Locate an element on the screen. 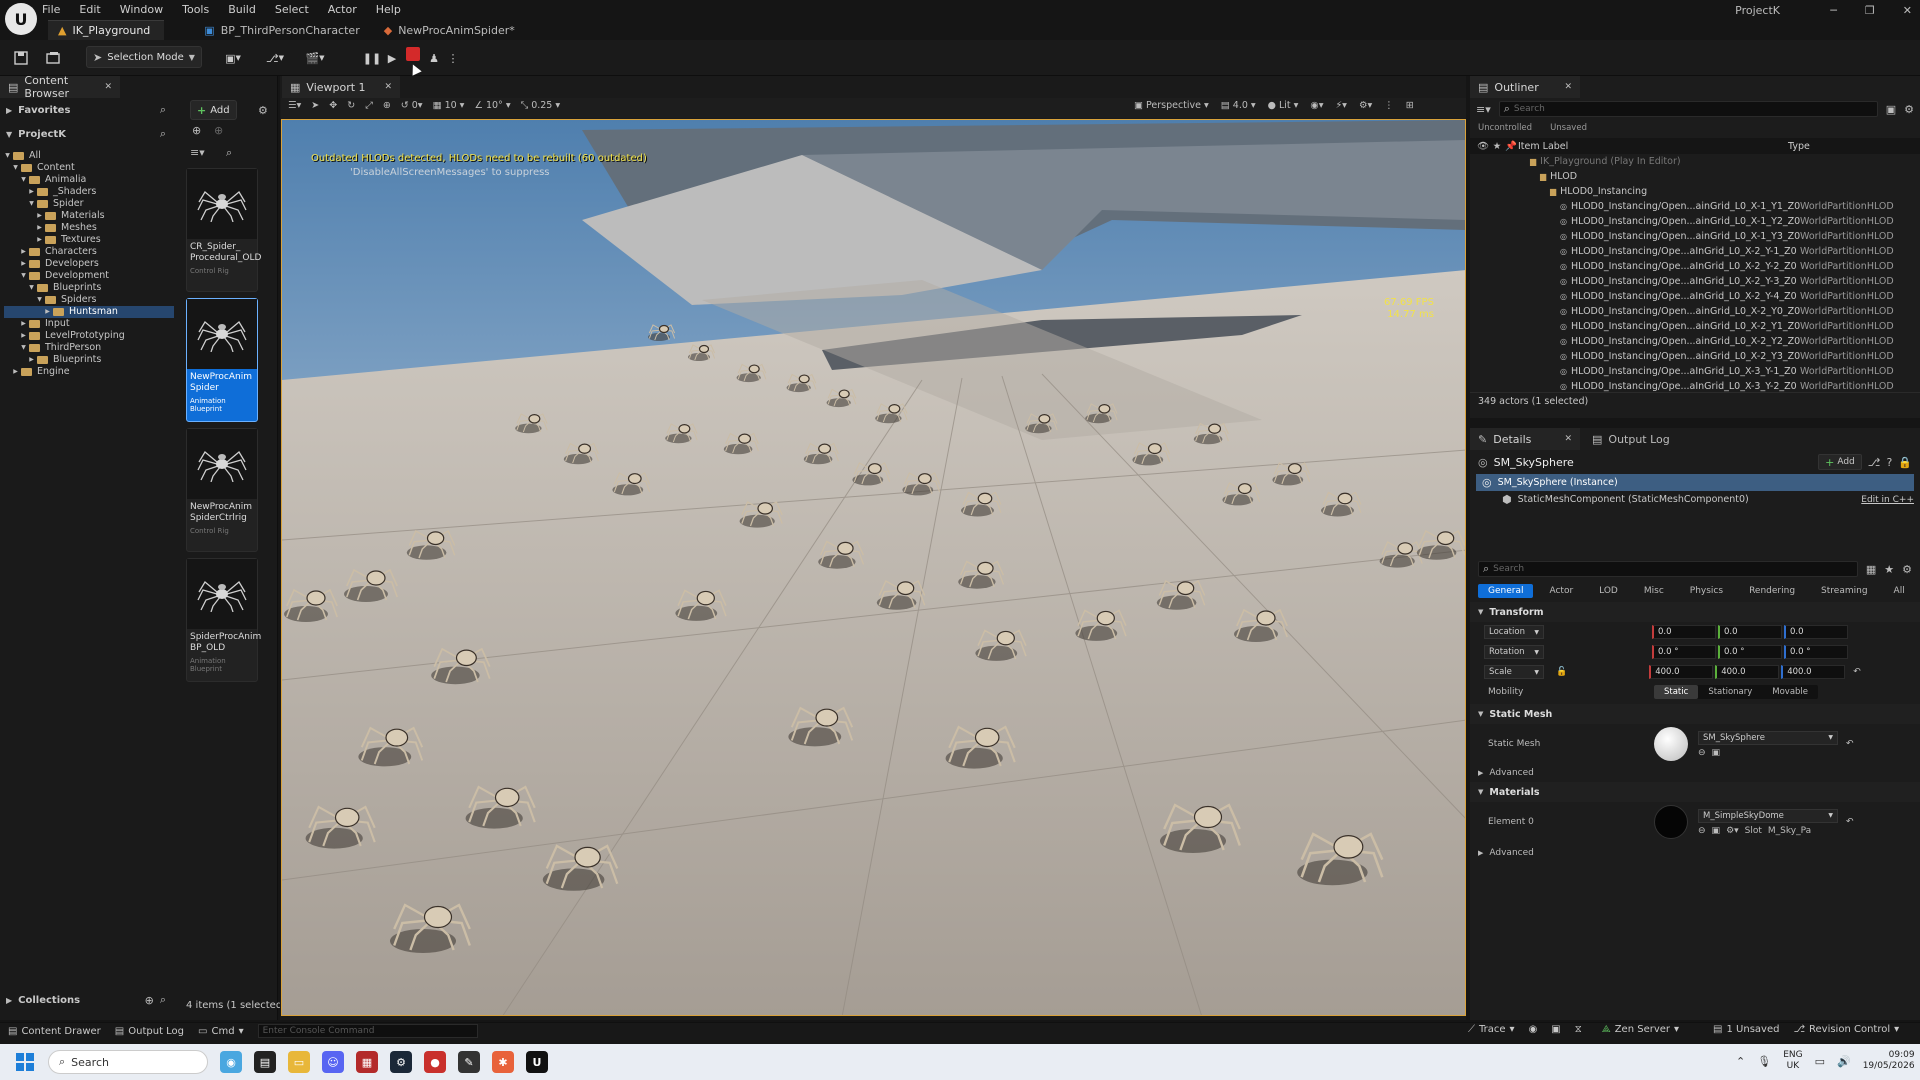  asset-tile: CR_Spider_ Procedural_OLD Control Rig is located at coordinates (223, 230).